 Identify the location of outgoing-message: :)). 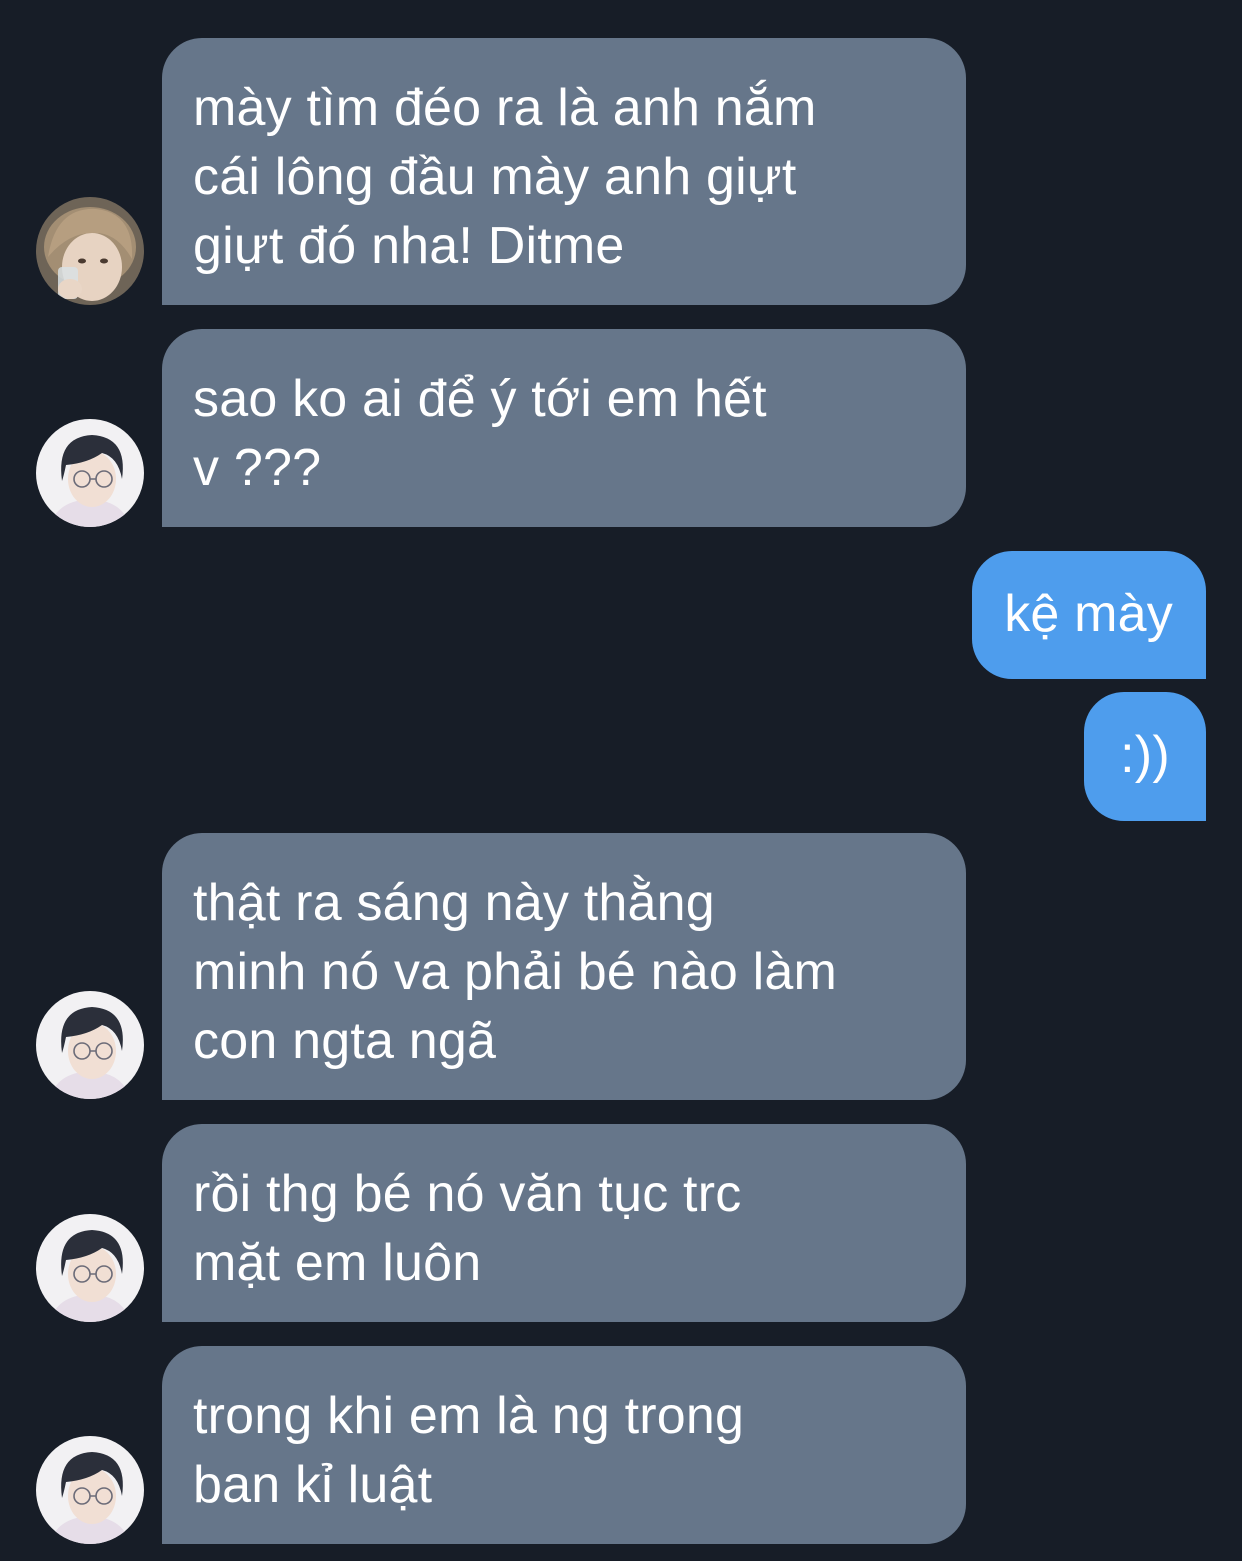
(1145, 756).